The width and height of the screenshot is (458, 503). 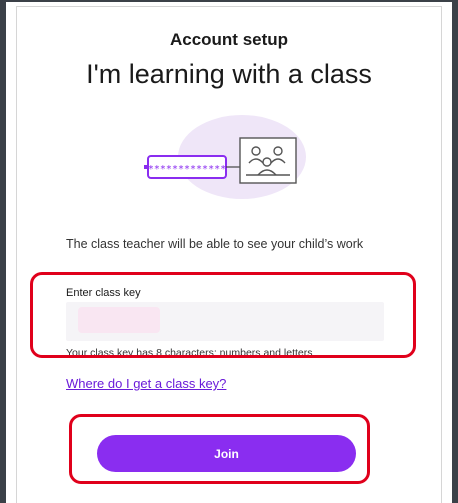 What do you see at coordinates (223, 315) in the screenshot?
I see `highlight-class-key` at bounding box center [223, 315].